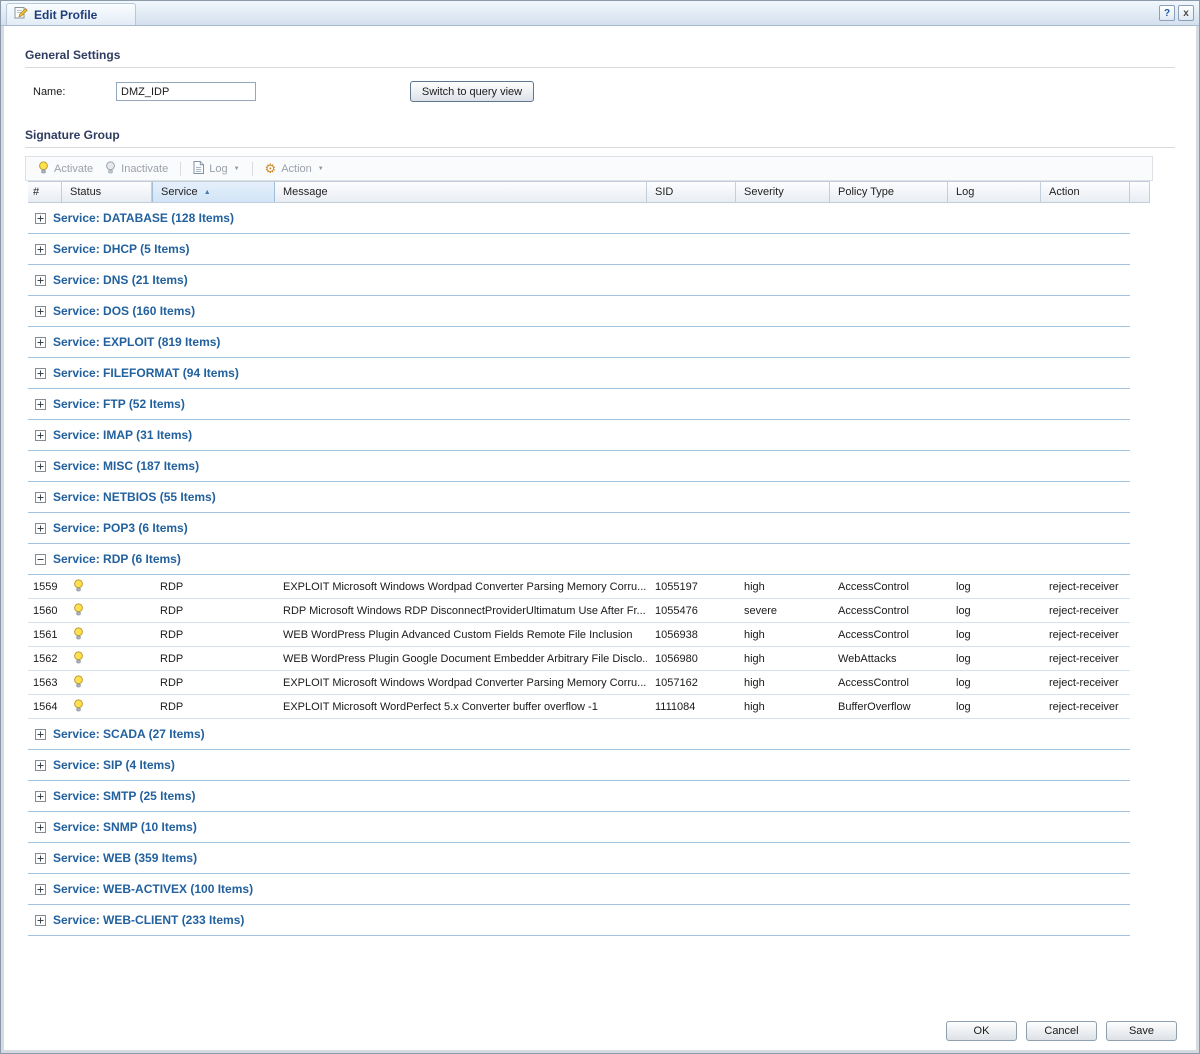 The width and height of the screenshot is (1200, 1054). Describe the element at coordinates (579, 920) in the screenshot. I see `signature-group-row: Service: WEB-CLIENT (233 Items)` at that location.